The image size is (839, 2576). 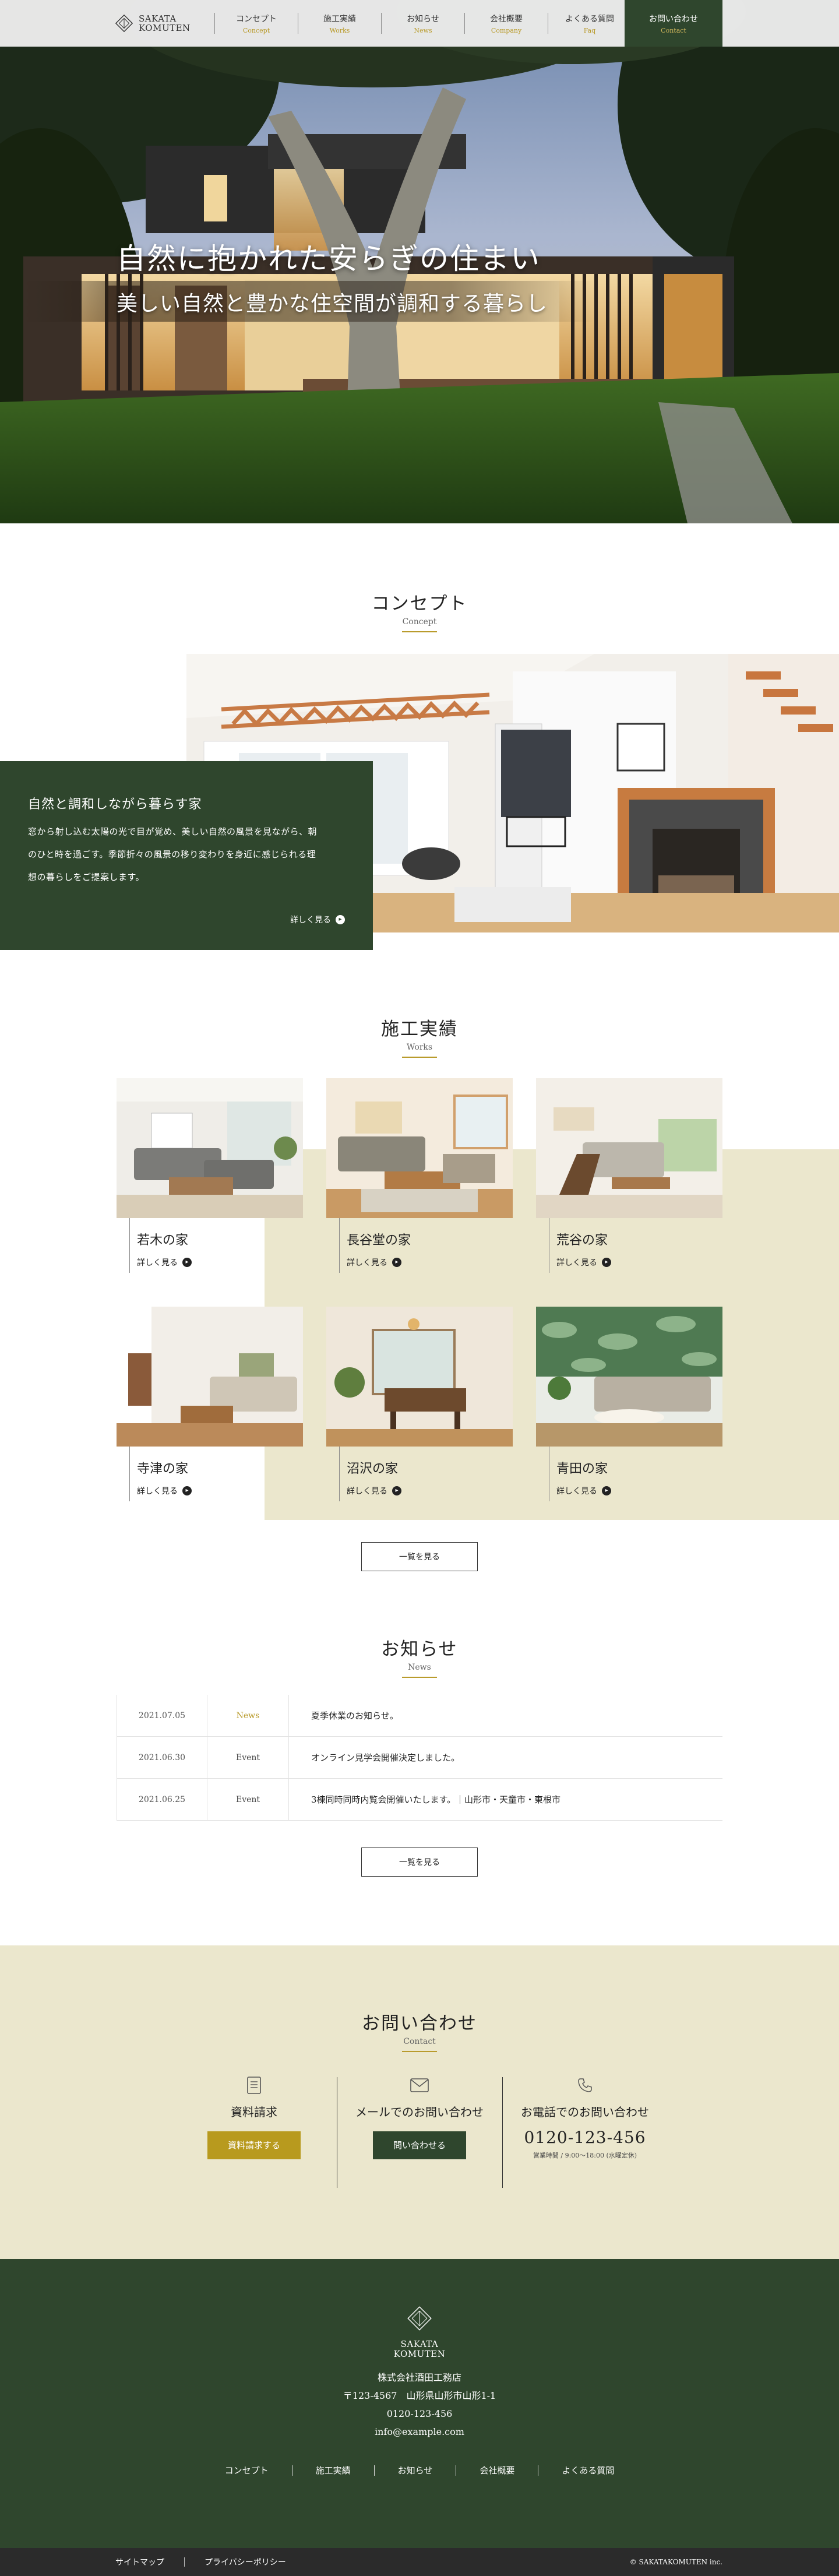 I want to click on brochure-request-button: 資料請求する, so click(x=254, y=2145).